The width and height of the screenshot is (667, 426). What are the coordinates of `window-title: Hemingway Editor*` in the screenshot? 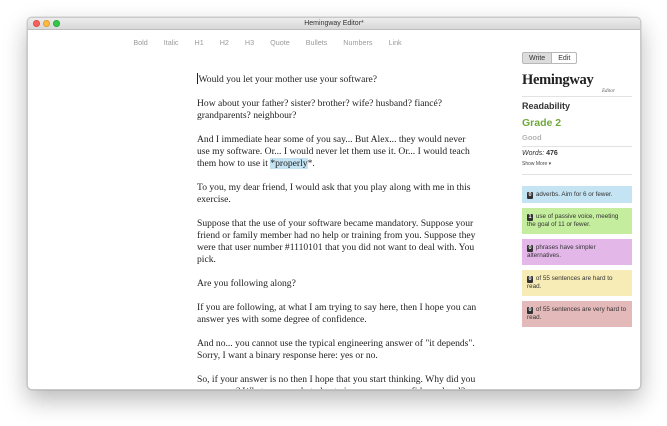 It's located at (334, 23).